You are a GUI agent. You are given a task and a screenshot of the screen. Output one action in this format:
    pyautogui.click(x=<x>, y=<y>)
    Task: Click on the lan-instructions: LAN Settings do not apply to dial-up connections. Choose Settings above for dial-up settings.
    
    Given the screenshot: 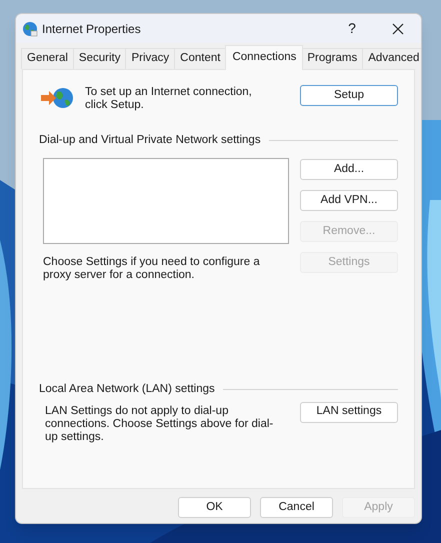 What is the action you would take?
    pyautogui.click(x=159, y=424)
    